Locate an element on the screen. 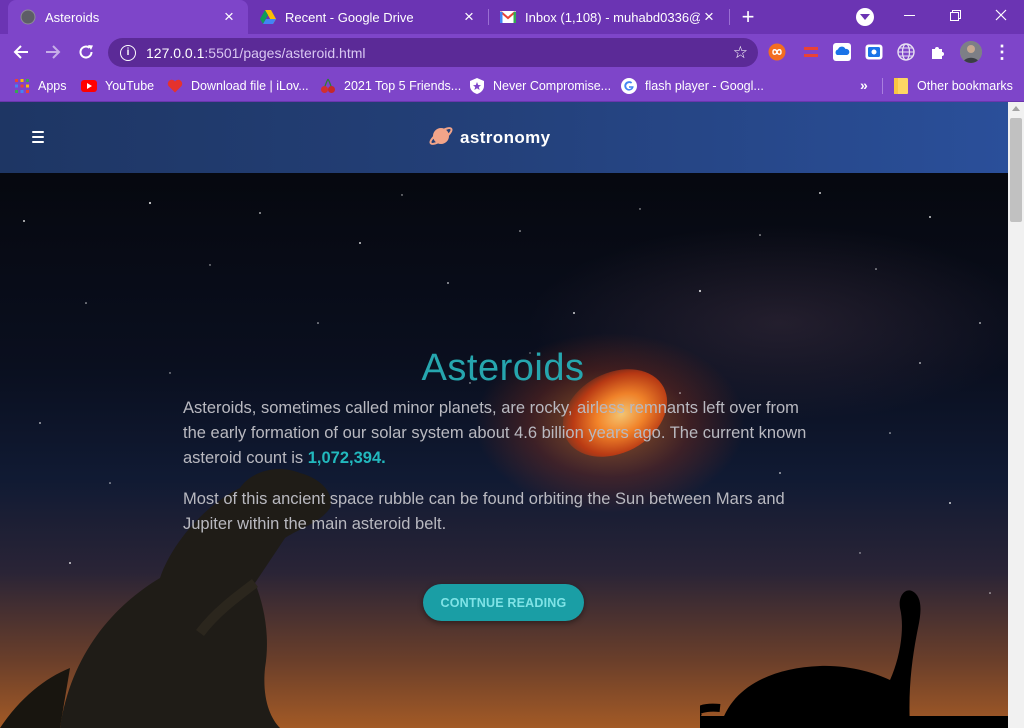  youtube-icon is located at coordinates (89, 86).